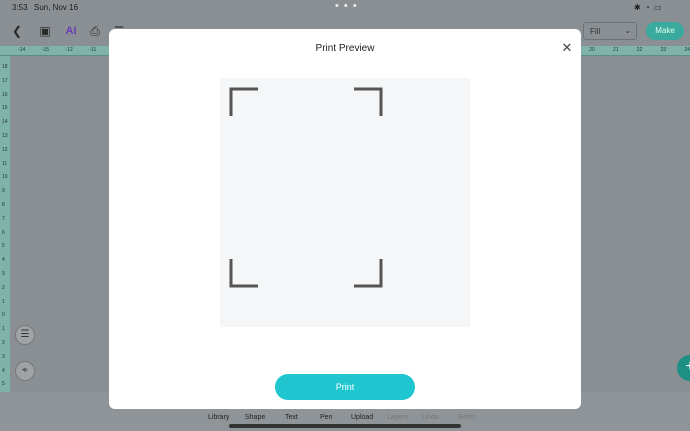  Describe the element at coordinates (291, 417) in the screenshot. I see `bottom-item-text: Text` at that location.